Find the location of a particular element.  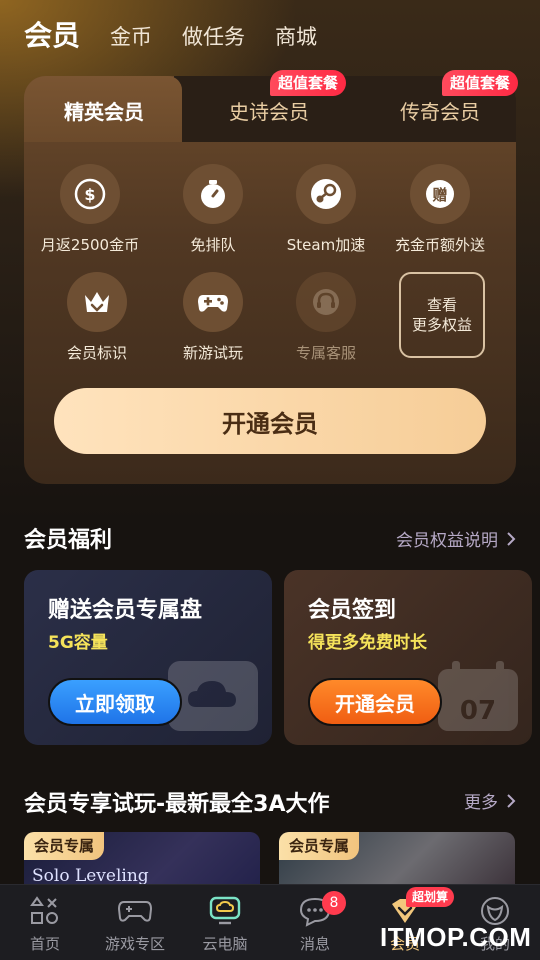

top-tab-coins: 金币 is located at coordinates (131, 37).